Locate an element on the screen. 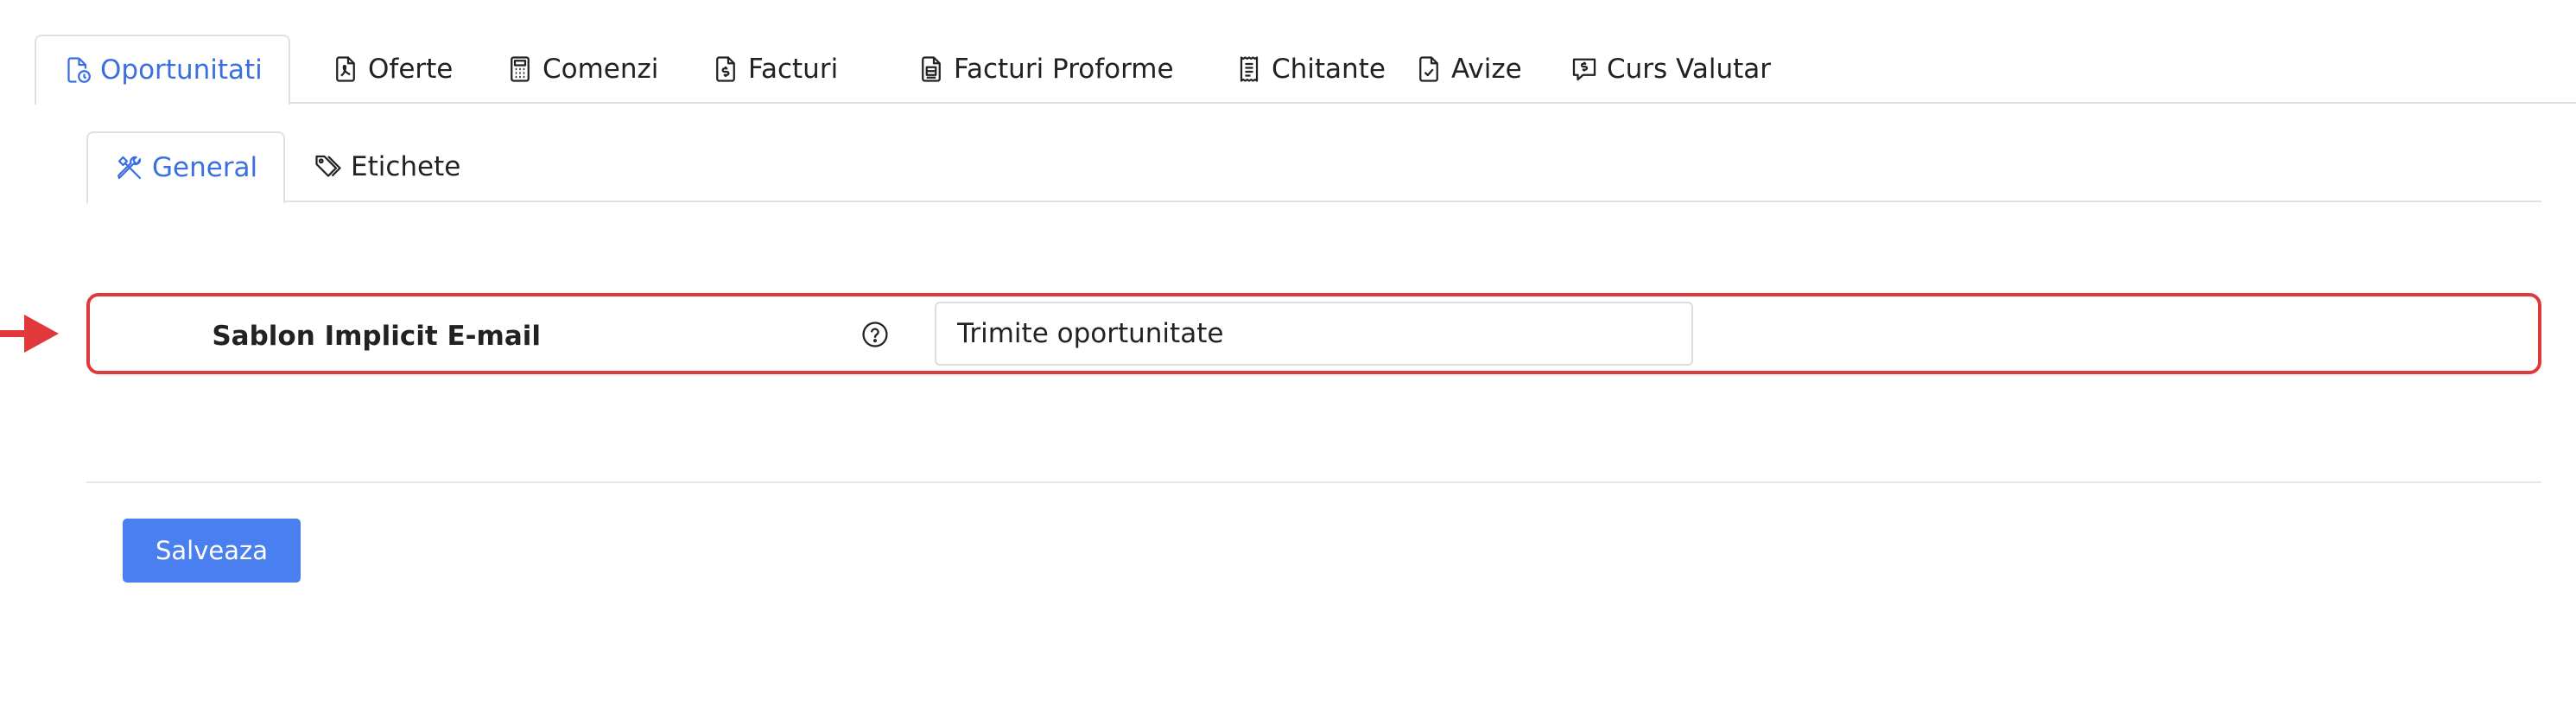  receipt-icon is located at coordinates (1249, 69).